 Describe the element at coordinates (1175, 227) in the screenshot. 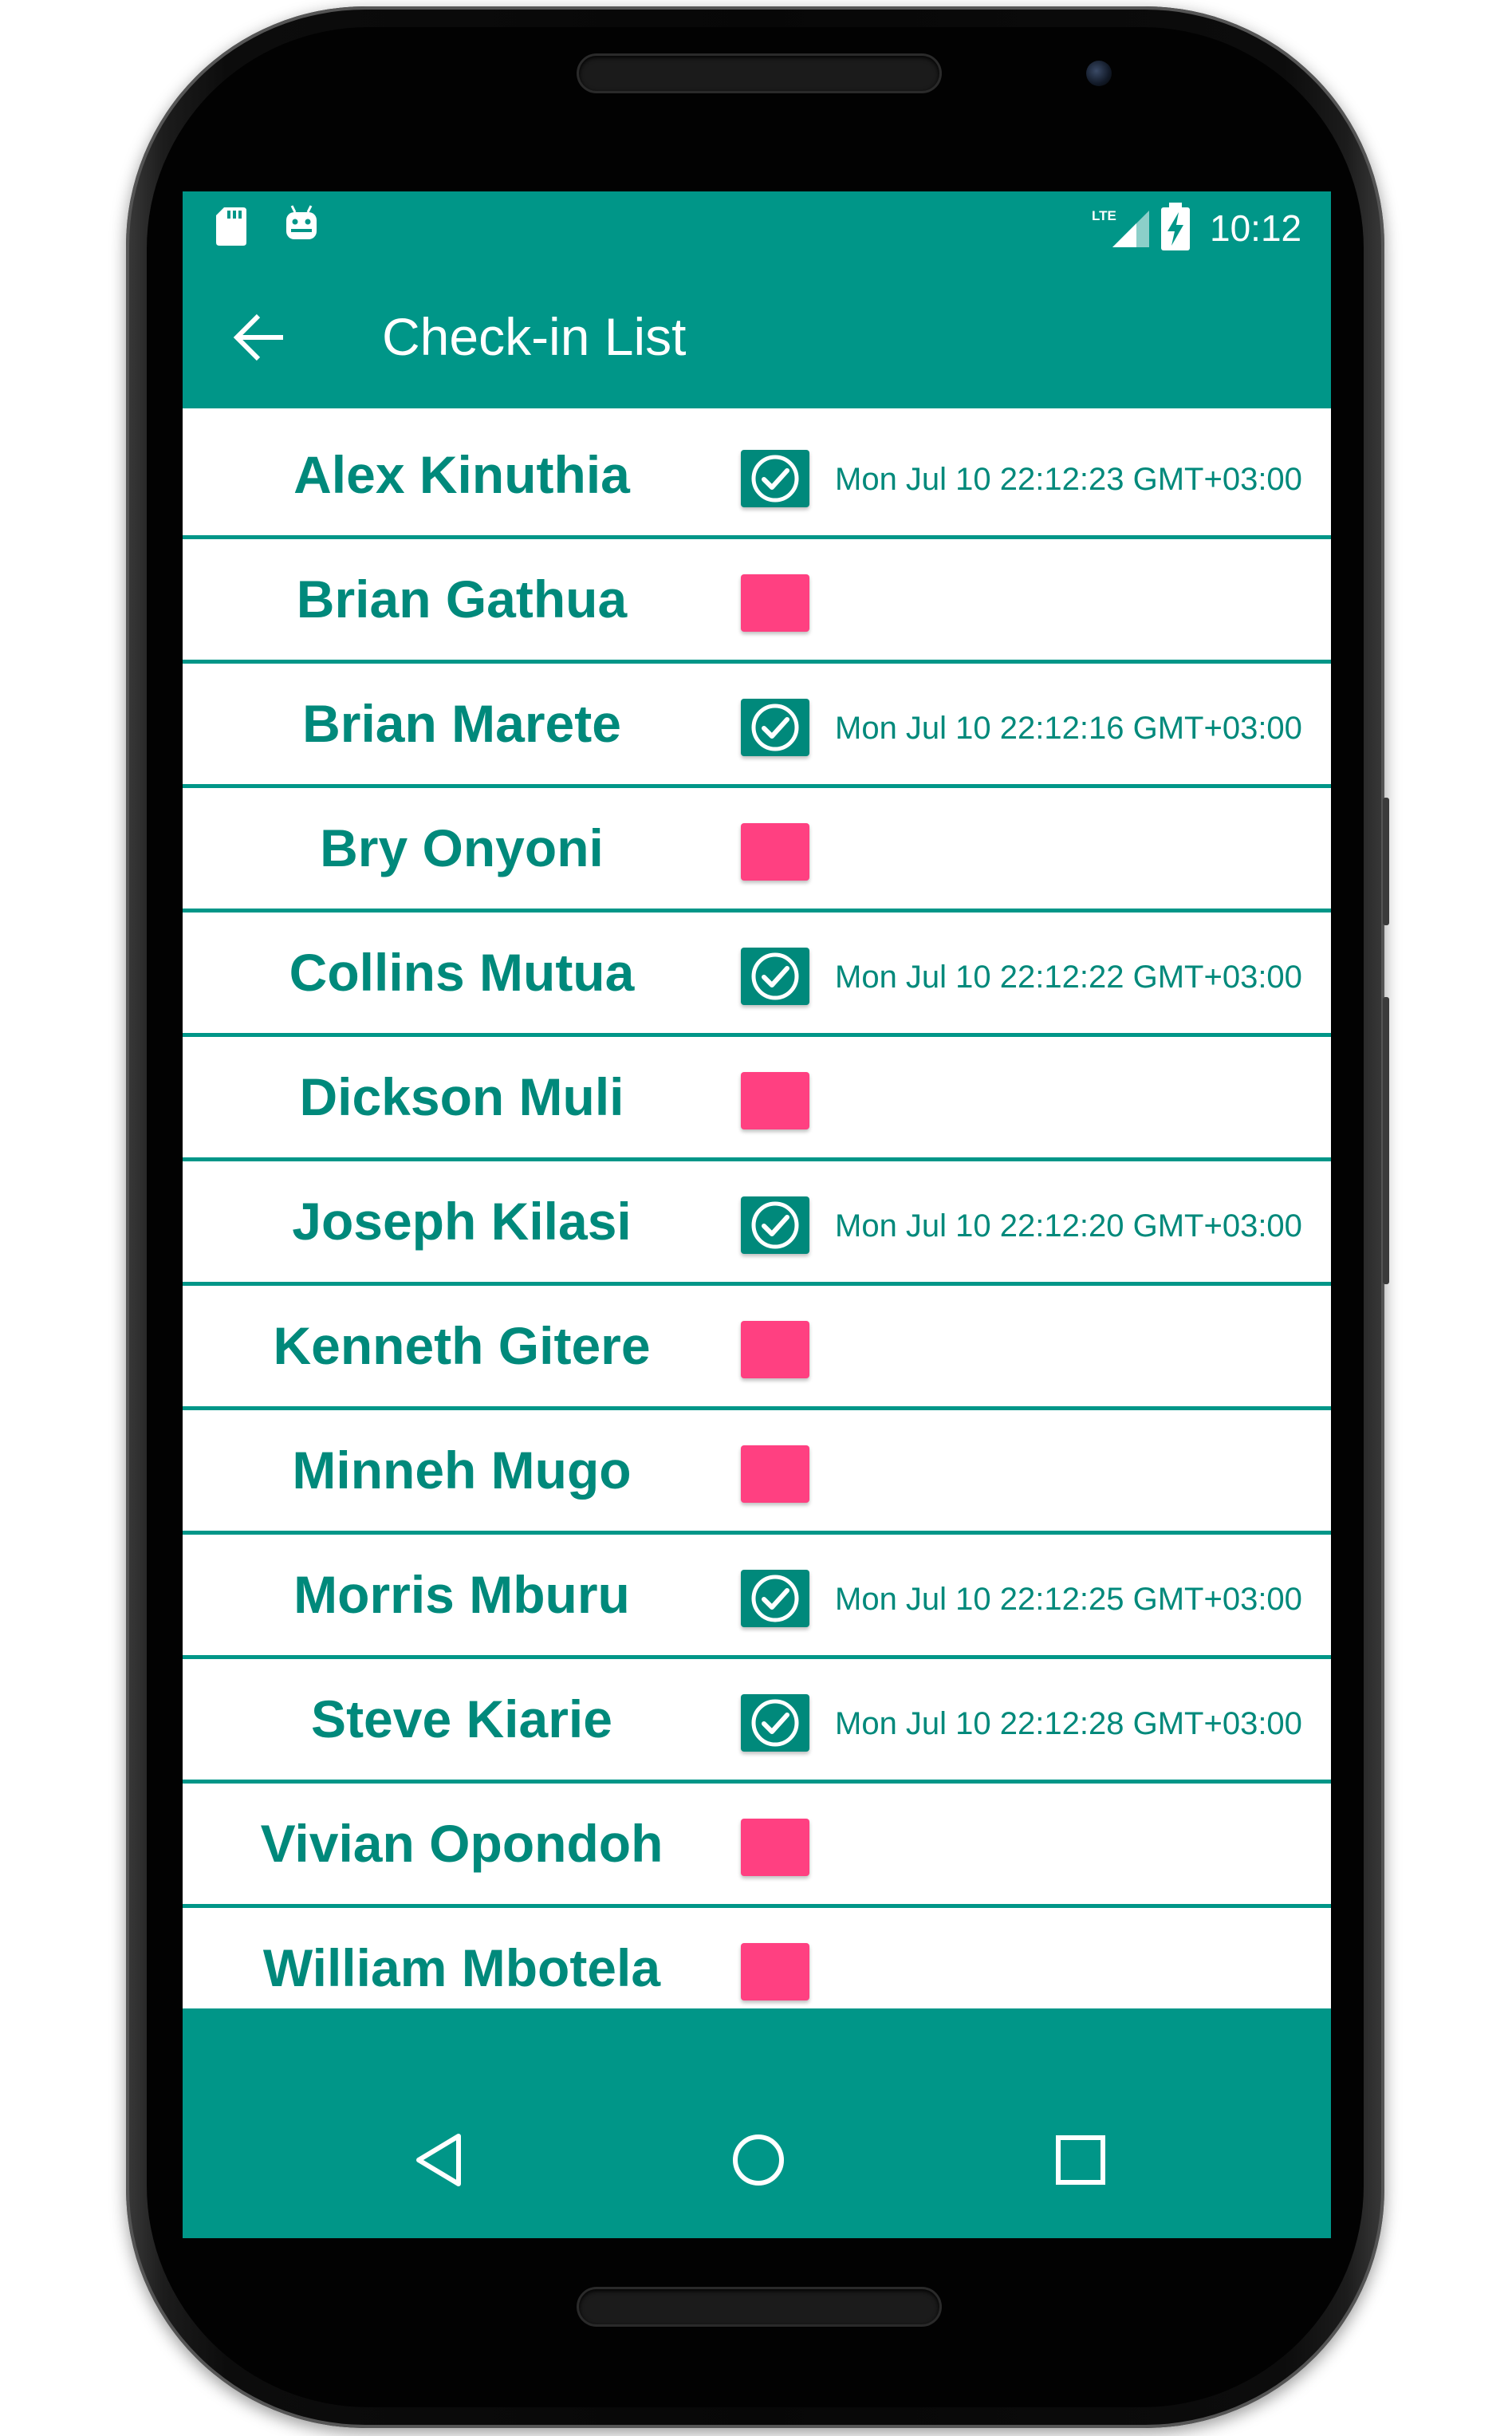

I see `battery-charging-icon` at that location.